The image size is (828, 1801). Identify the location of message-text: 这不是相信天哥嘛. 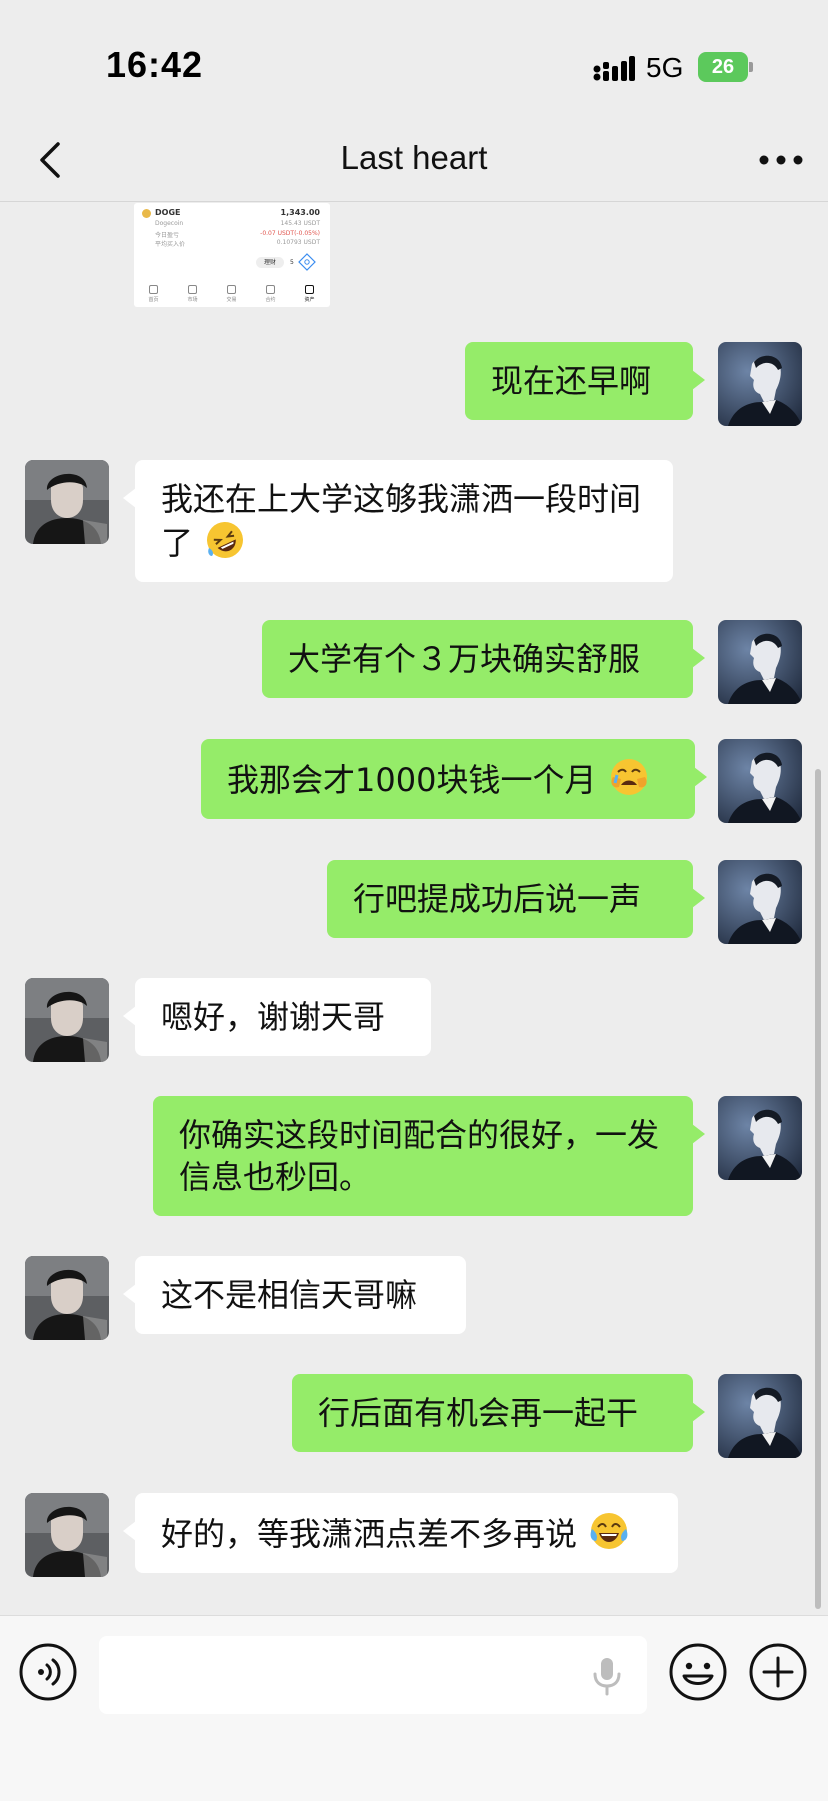
(289, 1295).